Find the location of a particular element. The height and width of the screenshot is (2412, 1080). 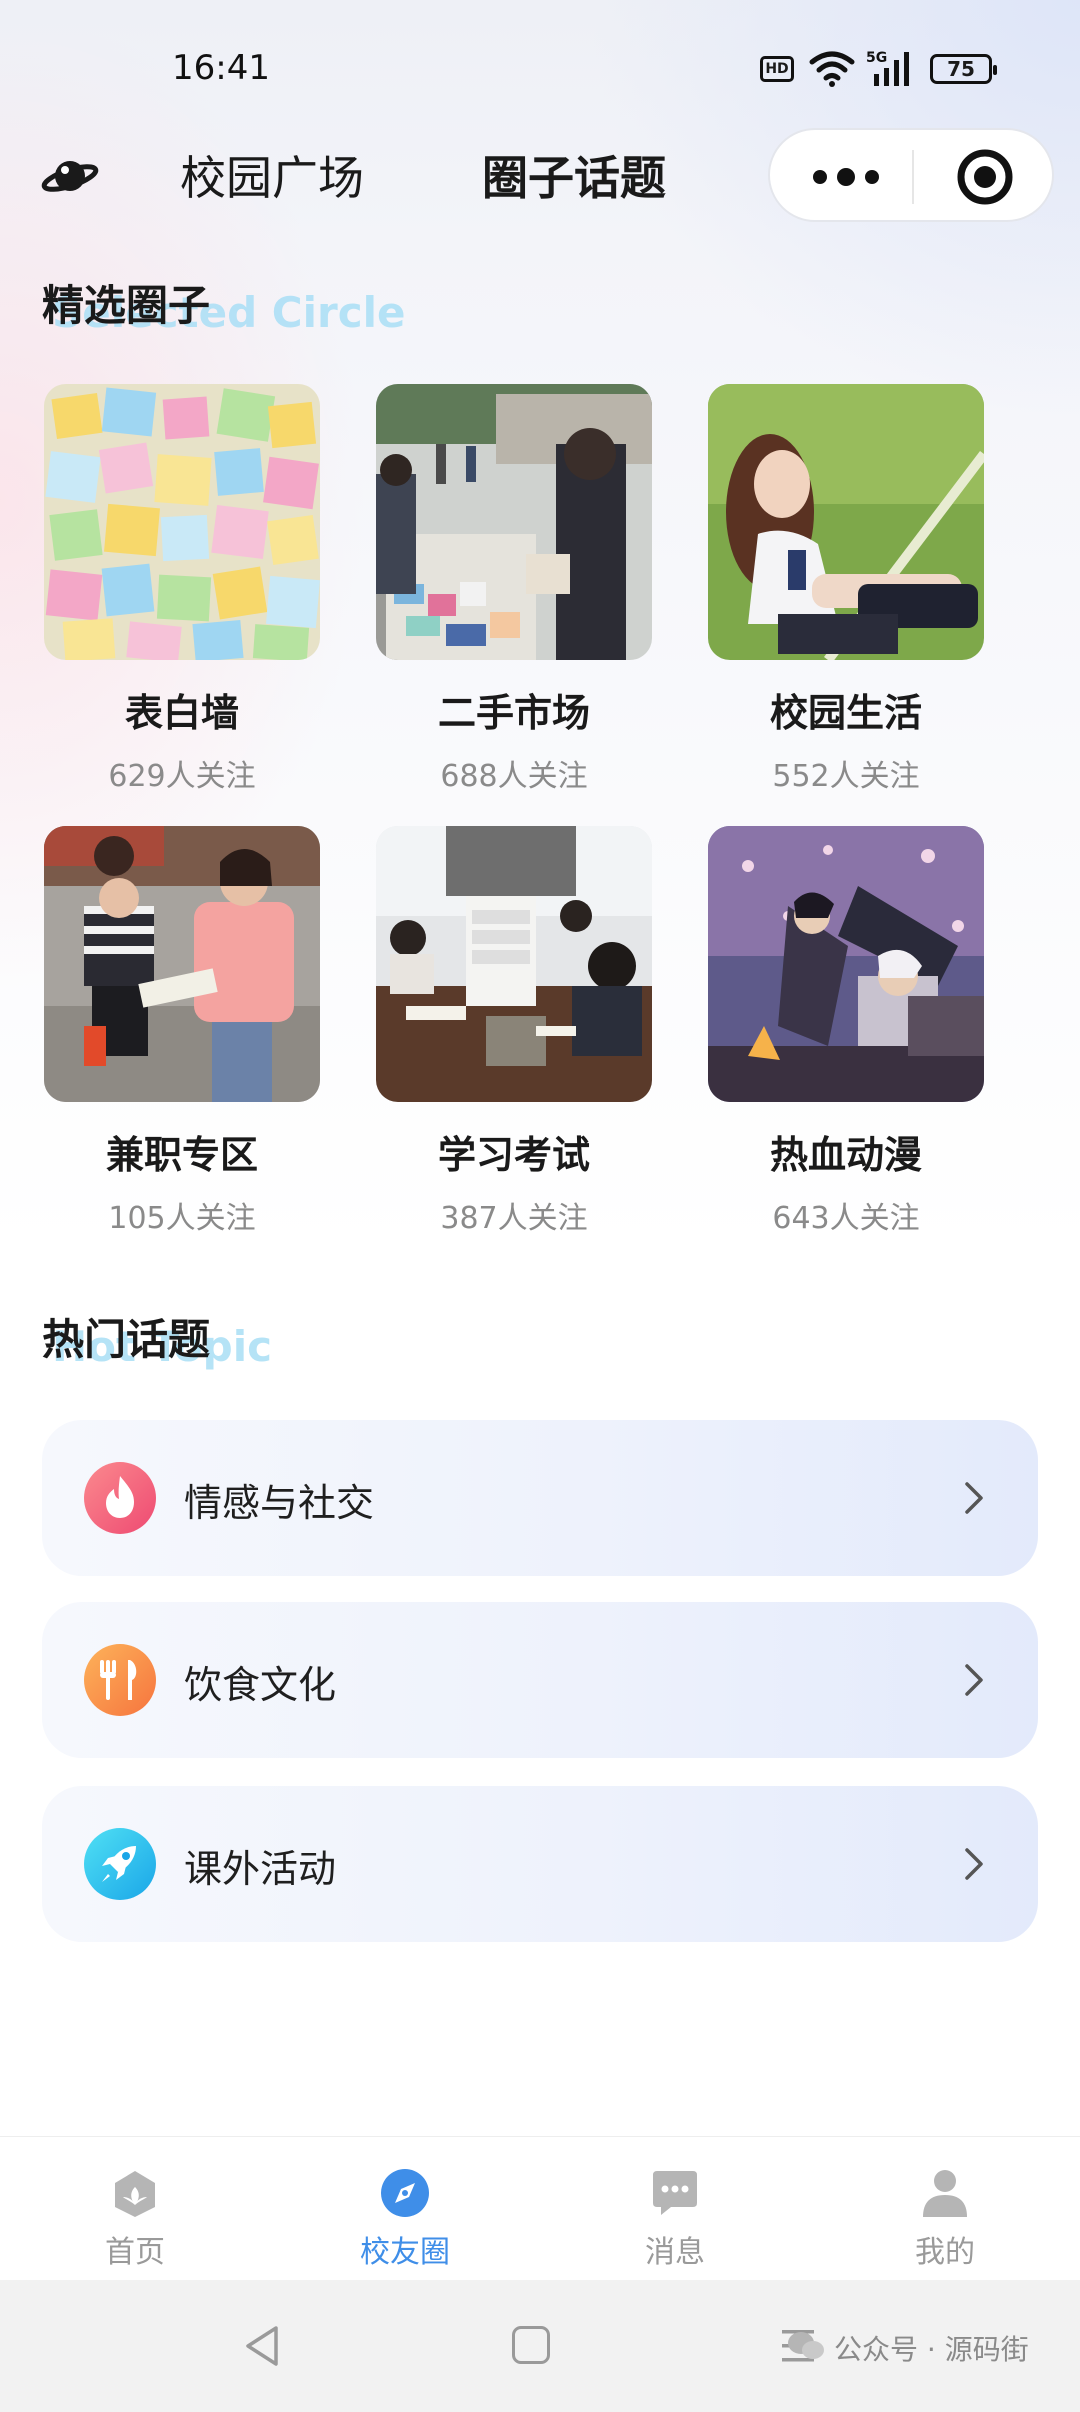

circle-card-campus-life: 校园生活 552人关注 is located at coordinates (846, 589).